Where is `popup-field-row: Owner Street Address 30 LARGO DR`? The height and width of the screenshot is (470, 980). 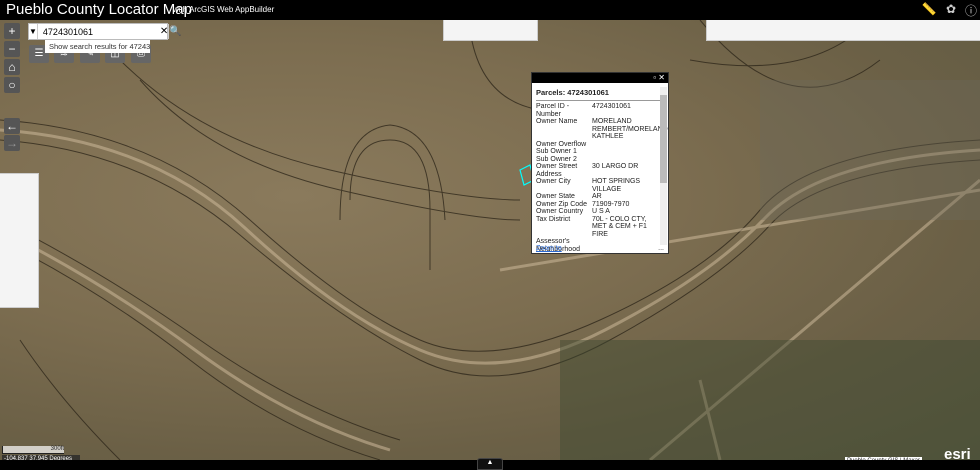
popup-field-row: Owner Street Address 30 LARGO DR is located at coordinates (597, 170).